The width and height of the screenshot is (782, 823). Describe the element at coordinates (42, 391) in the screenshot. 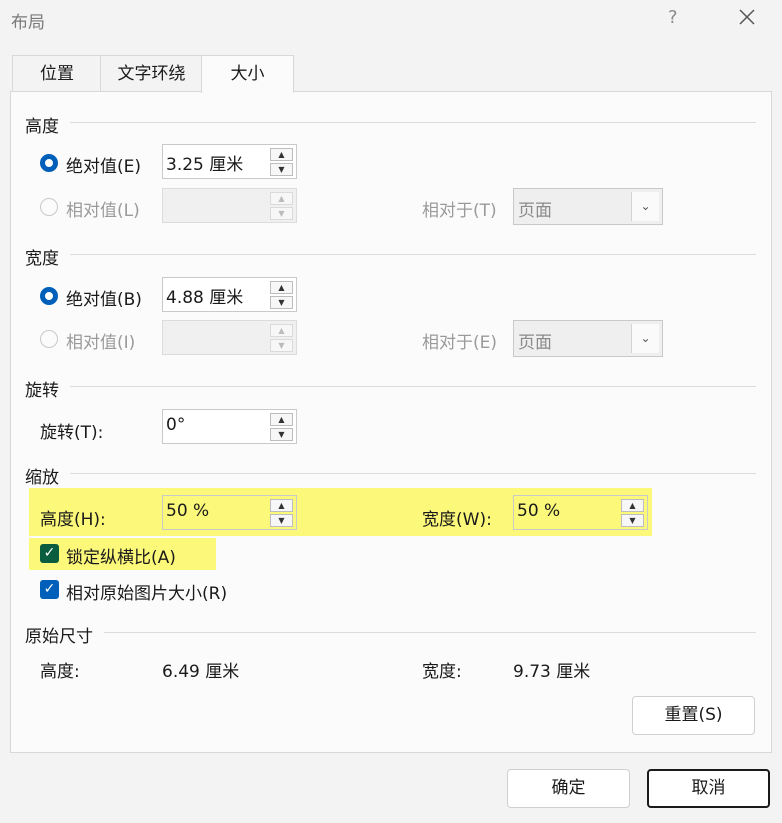

I see `rotation-section-title: 旋转` at that location.